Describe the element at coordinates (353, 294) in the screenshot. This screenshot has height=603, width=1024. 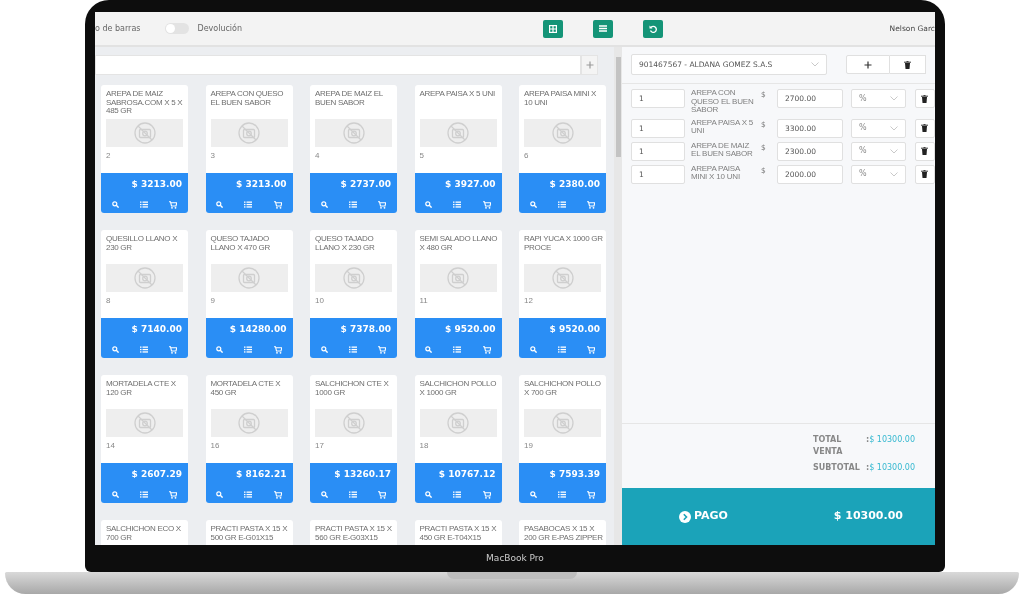
I see `product-card: QUESO TAJADO LLANO X 230 GR 10 $ 7378.00` at that location.